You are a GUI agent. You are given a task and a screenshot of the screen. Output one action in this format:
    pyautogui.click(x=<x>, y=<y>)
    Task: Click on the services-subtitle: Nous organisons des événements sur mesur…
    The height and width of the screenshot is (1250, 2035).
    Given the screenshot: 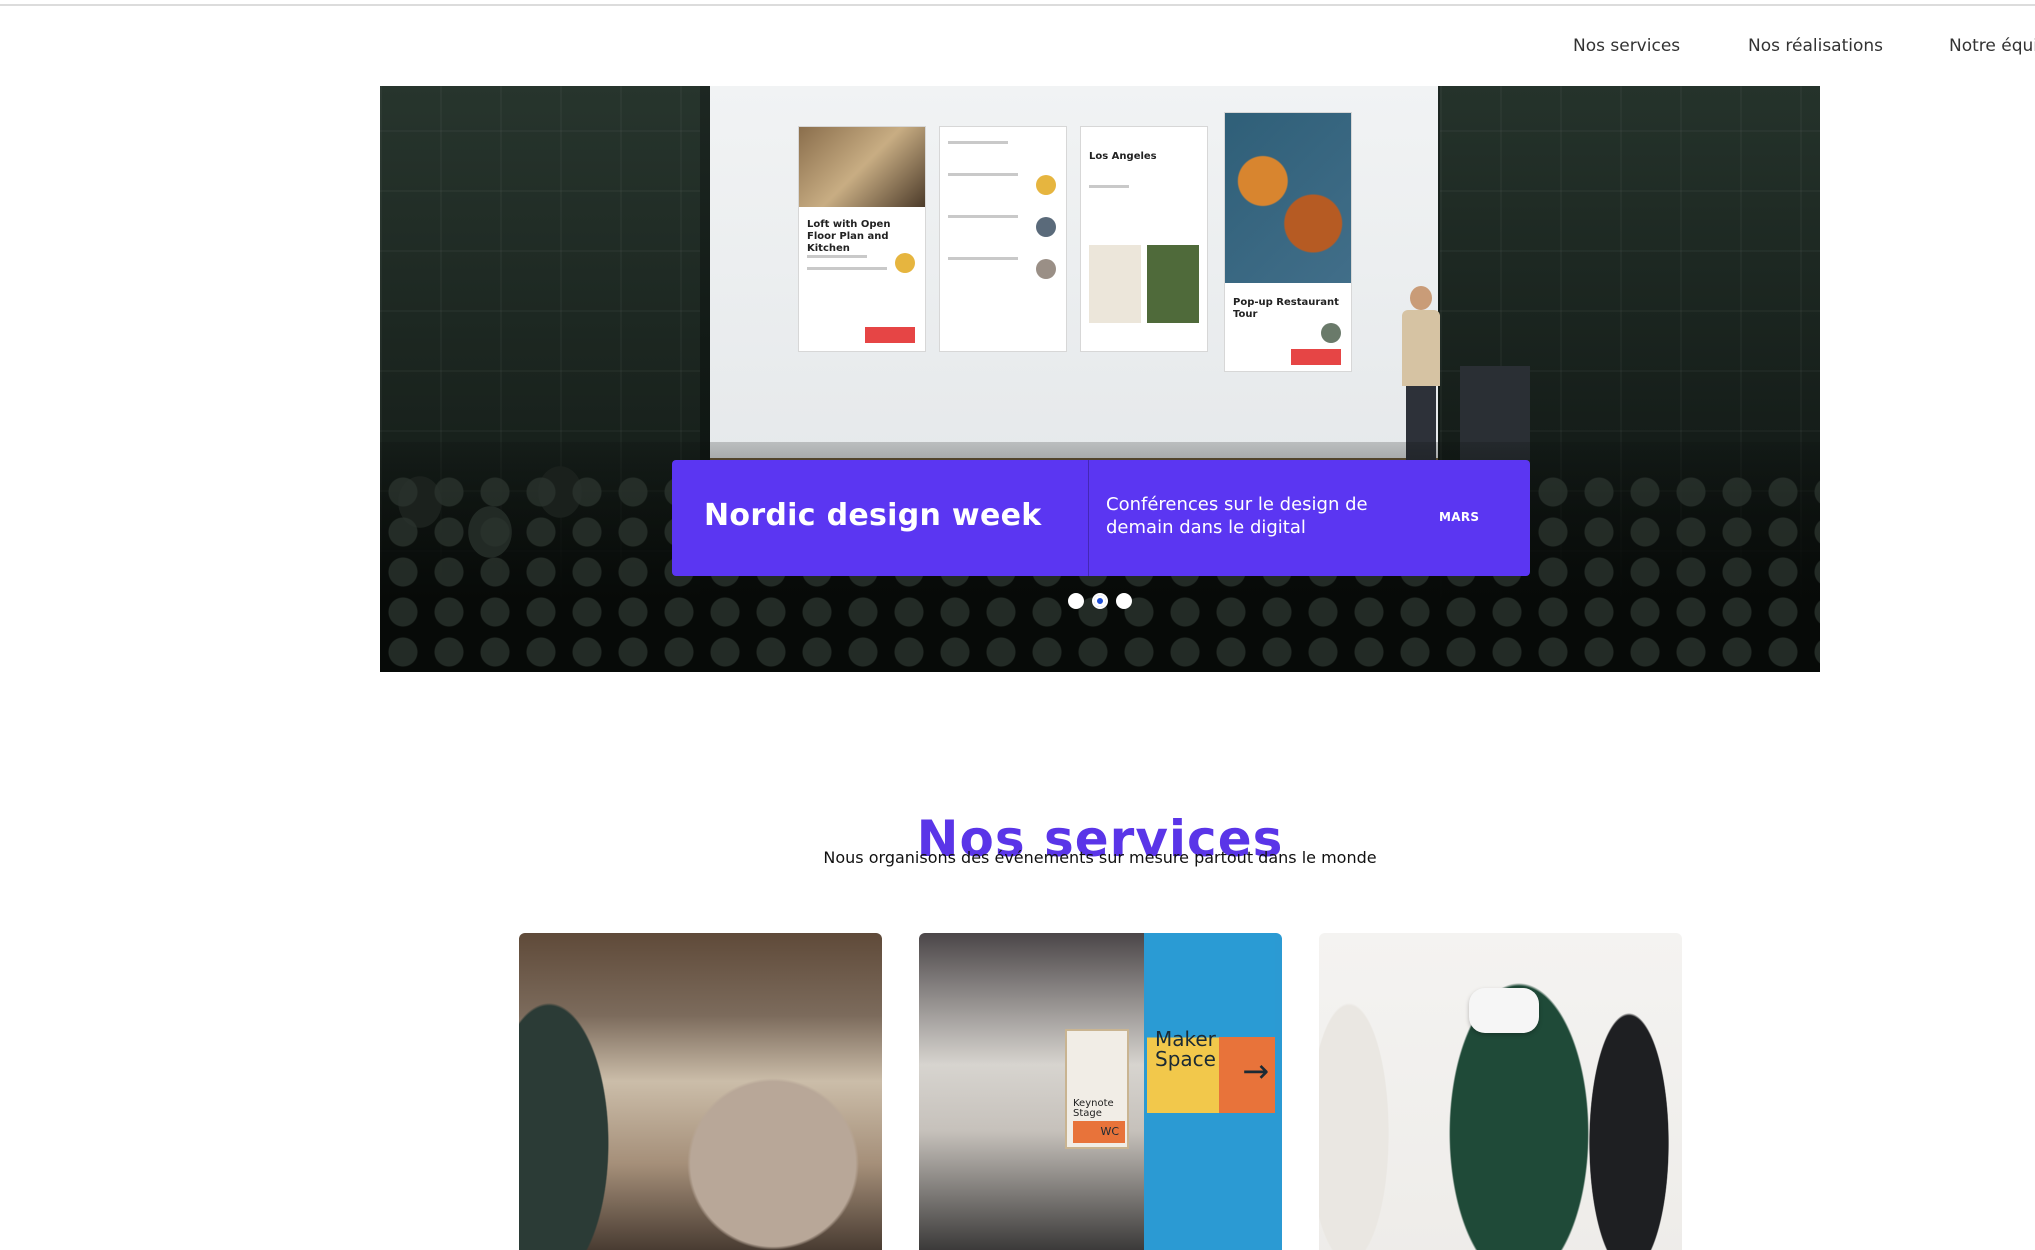 What is the action you would take?
    pyautogui.click(x=1100, y=857)
    